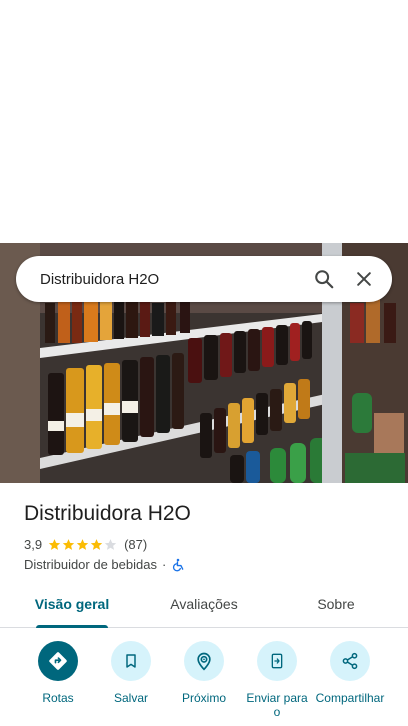  I want to click on star-empty-icon, so click(110, 544).